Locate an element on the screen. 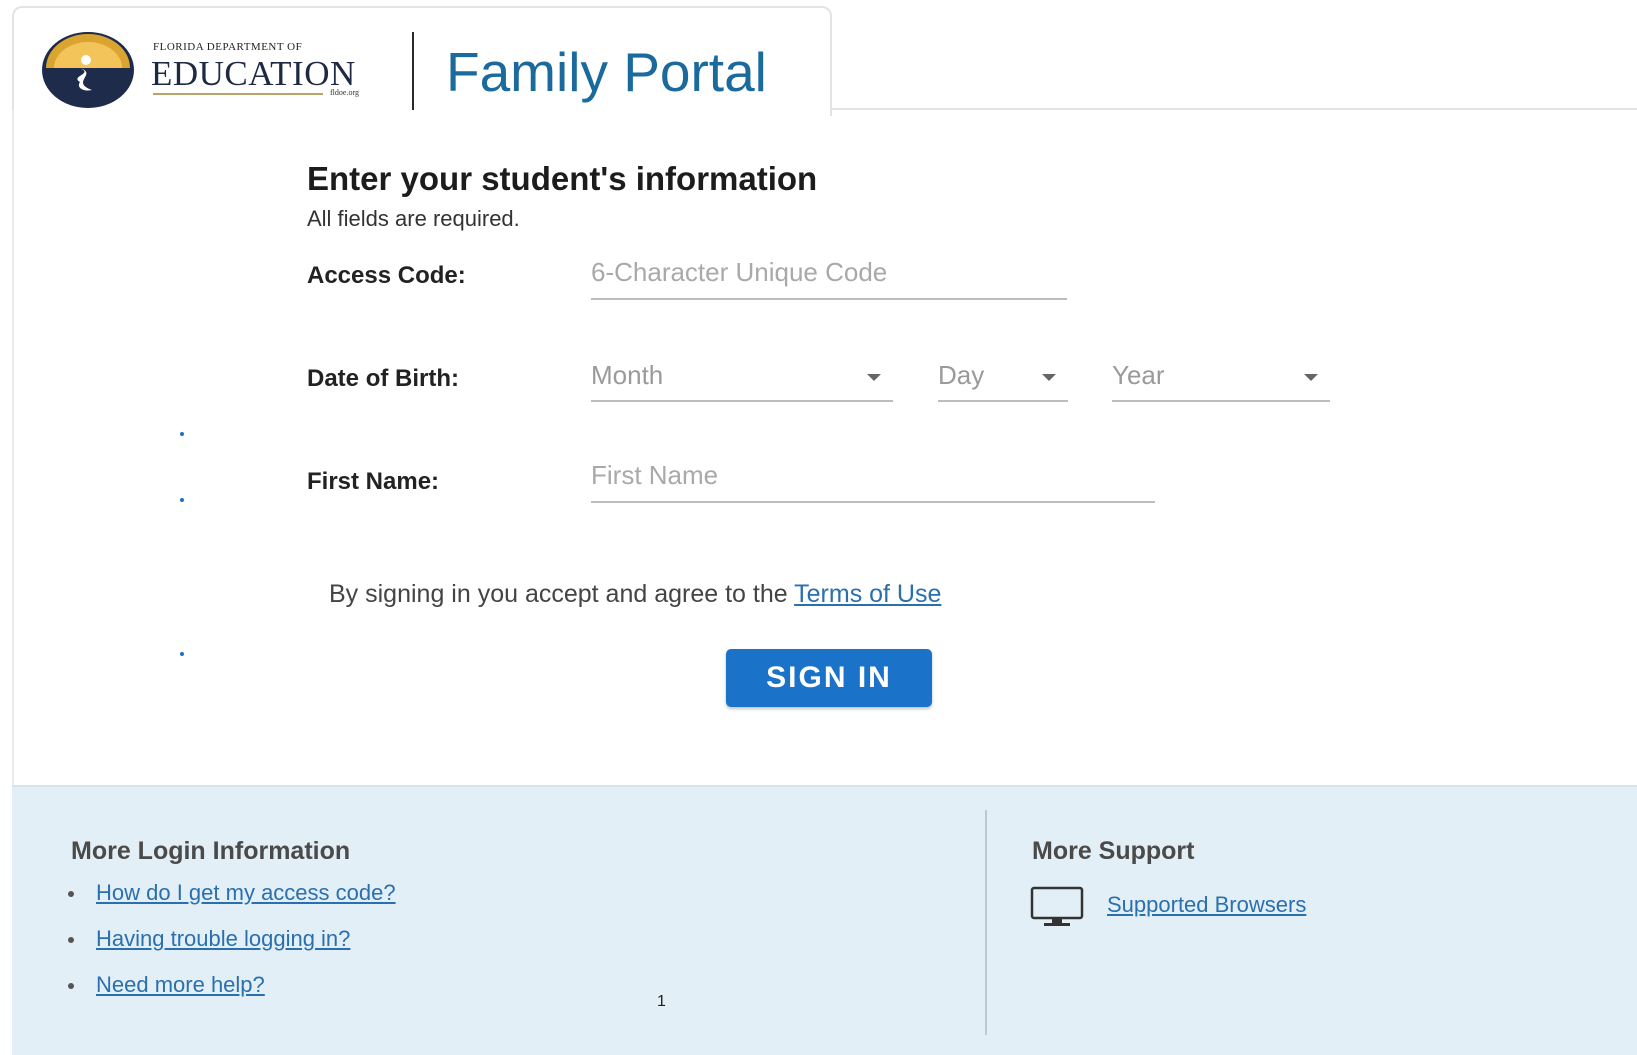 The height and width of the screenshot is (1055, 1637). more-help-link: Need more help? is located at coordinates (180, 984).